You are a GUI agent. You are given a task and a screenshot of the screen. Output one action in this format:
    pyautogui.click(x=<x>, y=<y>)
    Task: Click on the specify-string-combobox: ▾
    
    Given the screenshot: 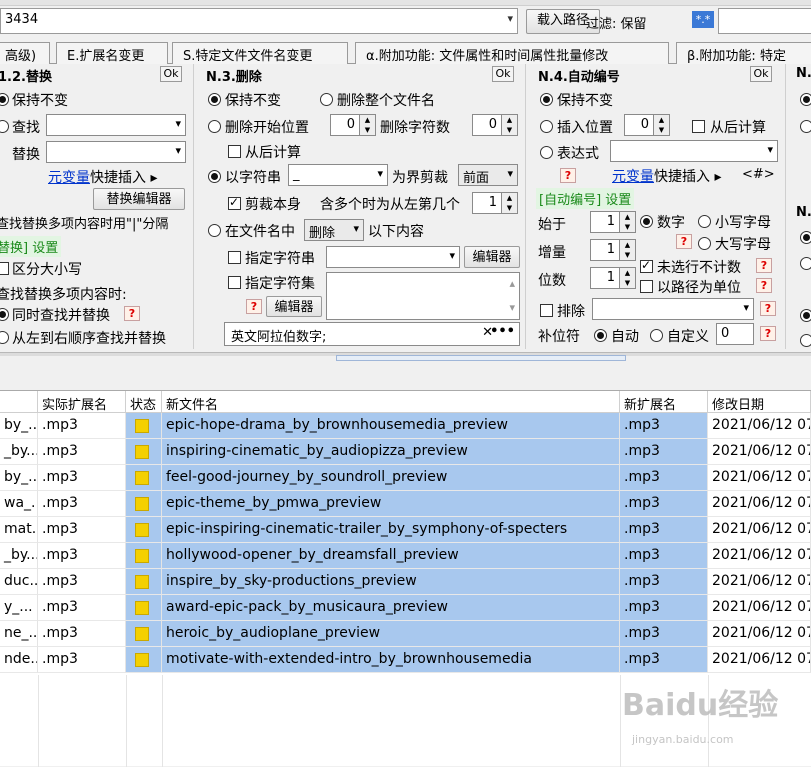 What is the action you would take?
    pyautogui.click(x=393, y=257)
    